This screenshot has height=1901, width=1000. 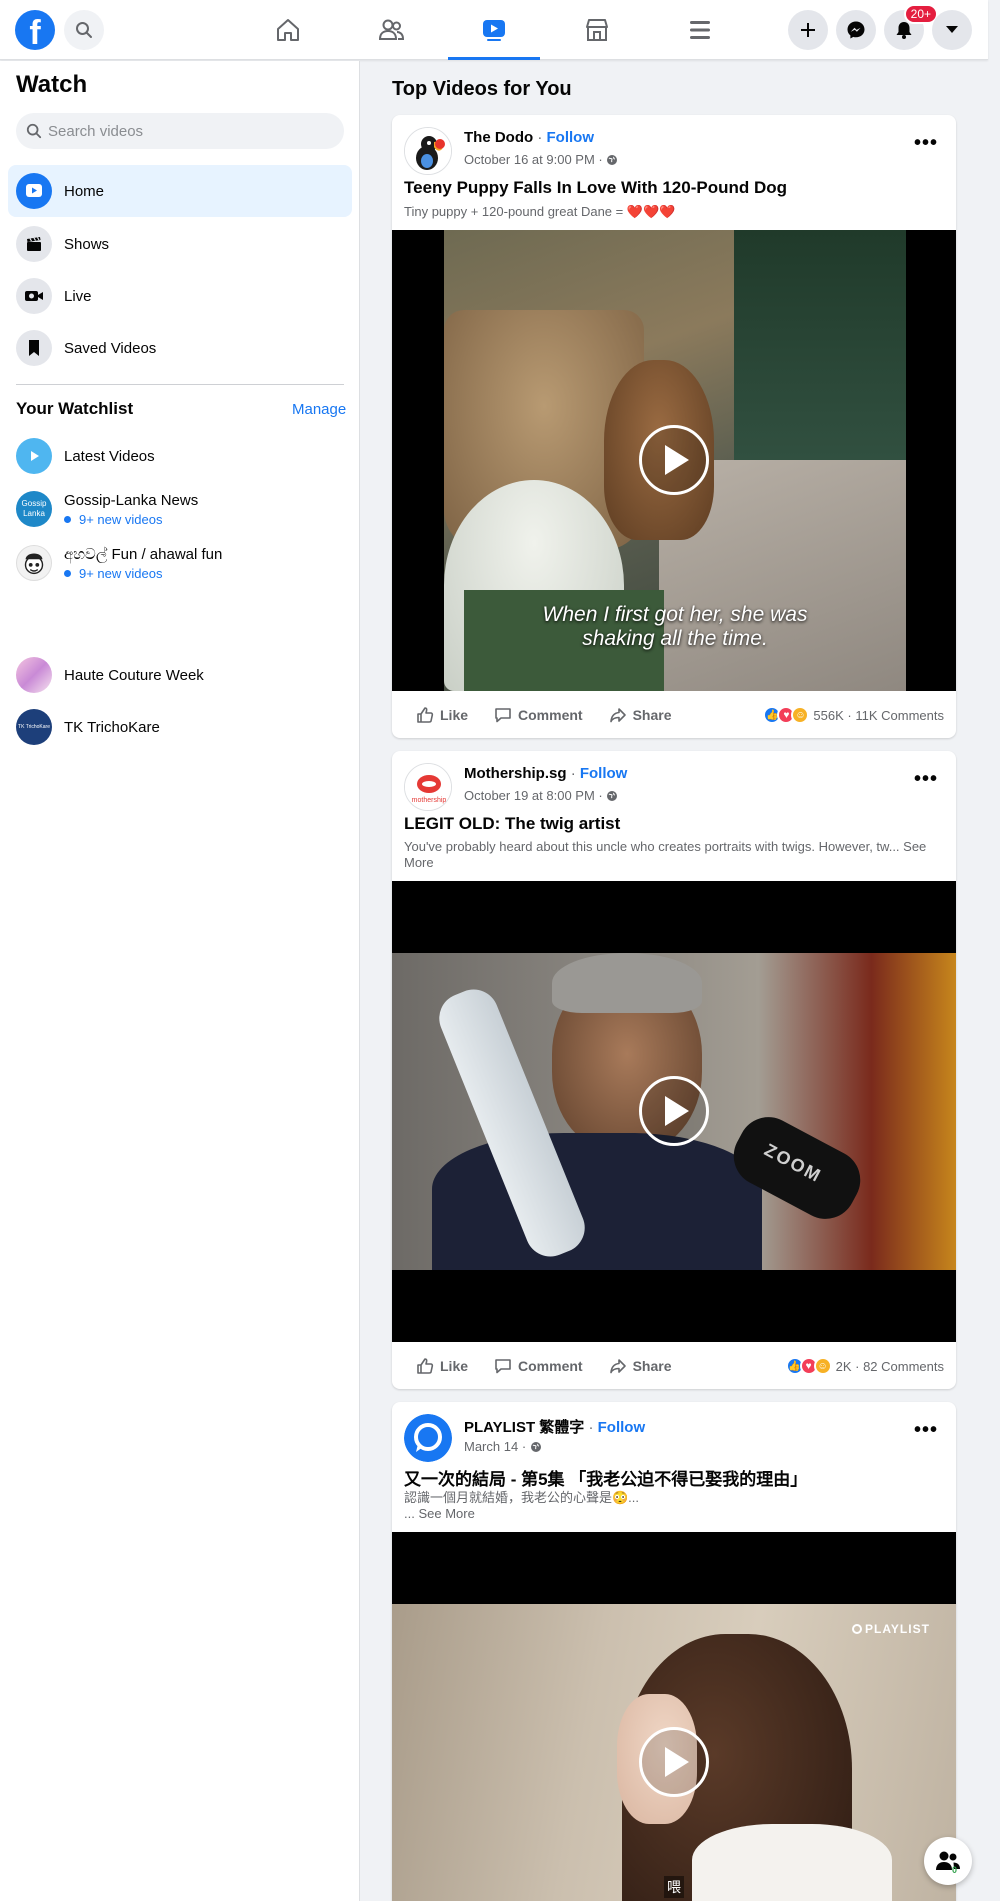 I want to click on tk-trichokare-avatar: TK TrichoKare, so click(x=34, y=727).